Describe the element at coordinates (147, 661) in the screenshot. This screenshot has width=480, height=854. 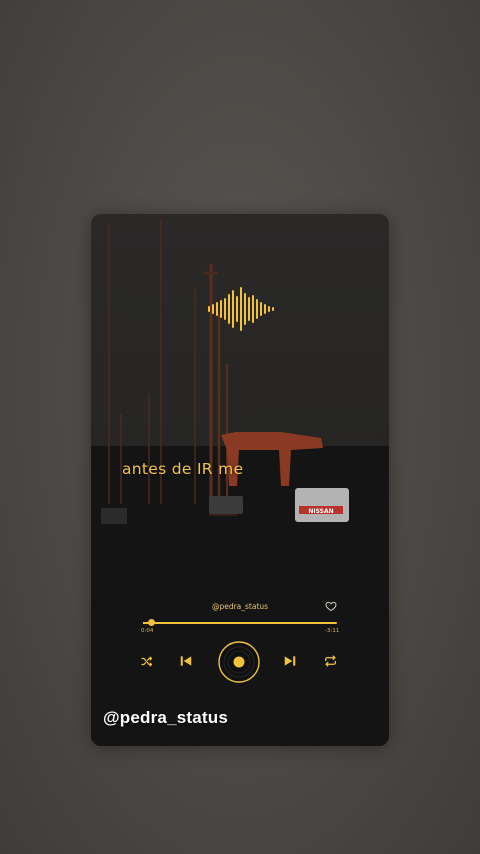
I see `shuffle-icon` at that location.